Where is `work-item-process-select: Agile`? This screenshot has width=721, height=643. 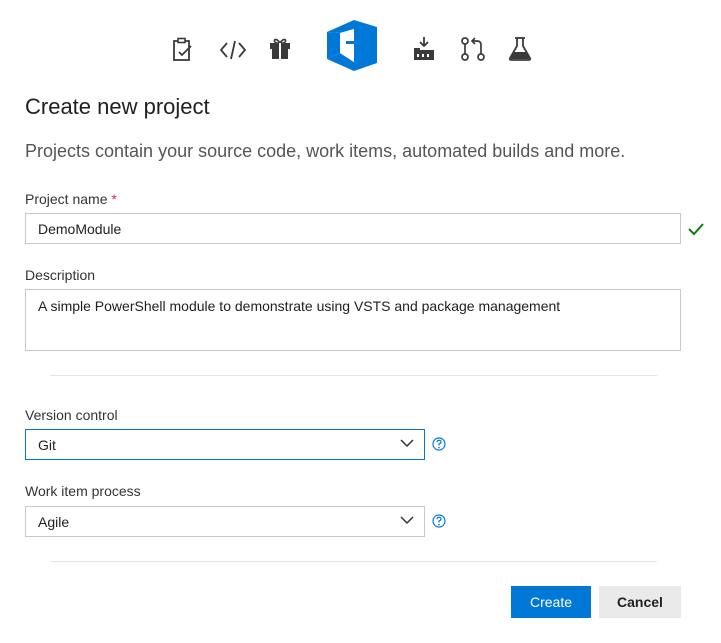
work-item-process-select: Agile is located at coordinates (225, 521).